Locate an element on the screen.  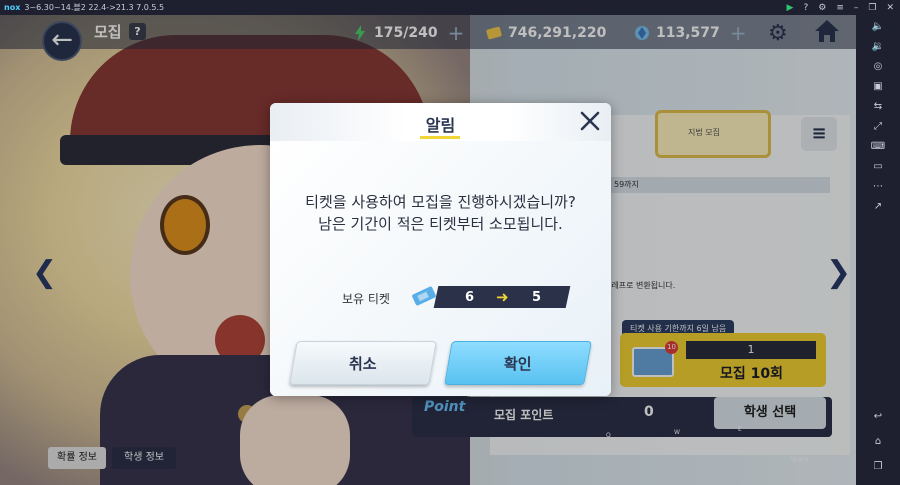
close-icon is located at coordinates (590, 121).